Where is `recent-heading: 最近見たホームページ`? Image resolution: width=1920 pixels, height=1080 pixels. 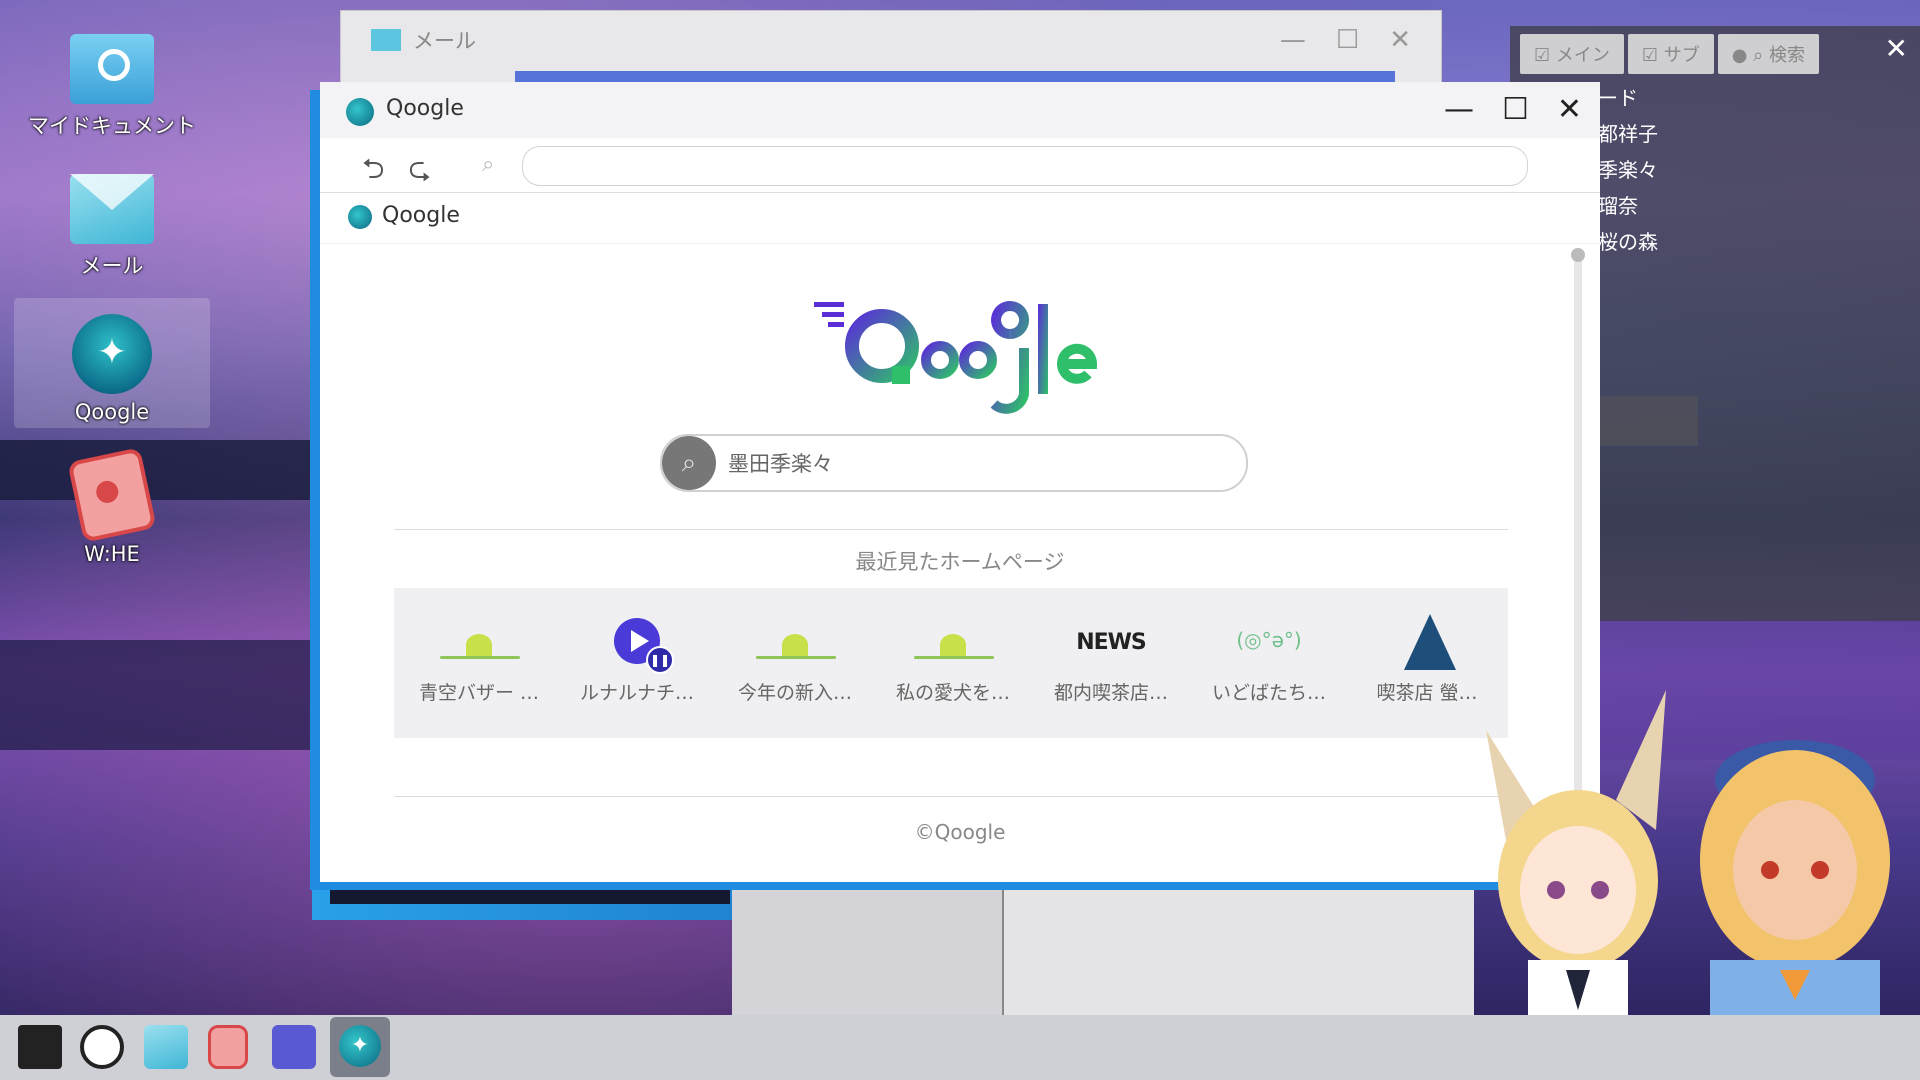
recent-heading: 最近見たホームページ is located at coordinates (960, 562).